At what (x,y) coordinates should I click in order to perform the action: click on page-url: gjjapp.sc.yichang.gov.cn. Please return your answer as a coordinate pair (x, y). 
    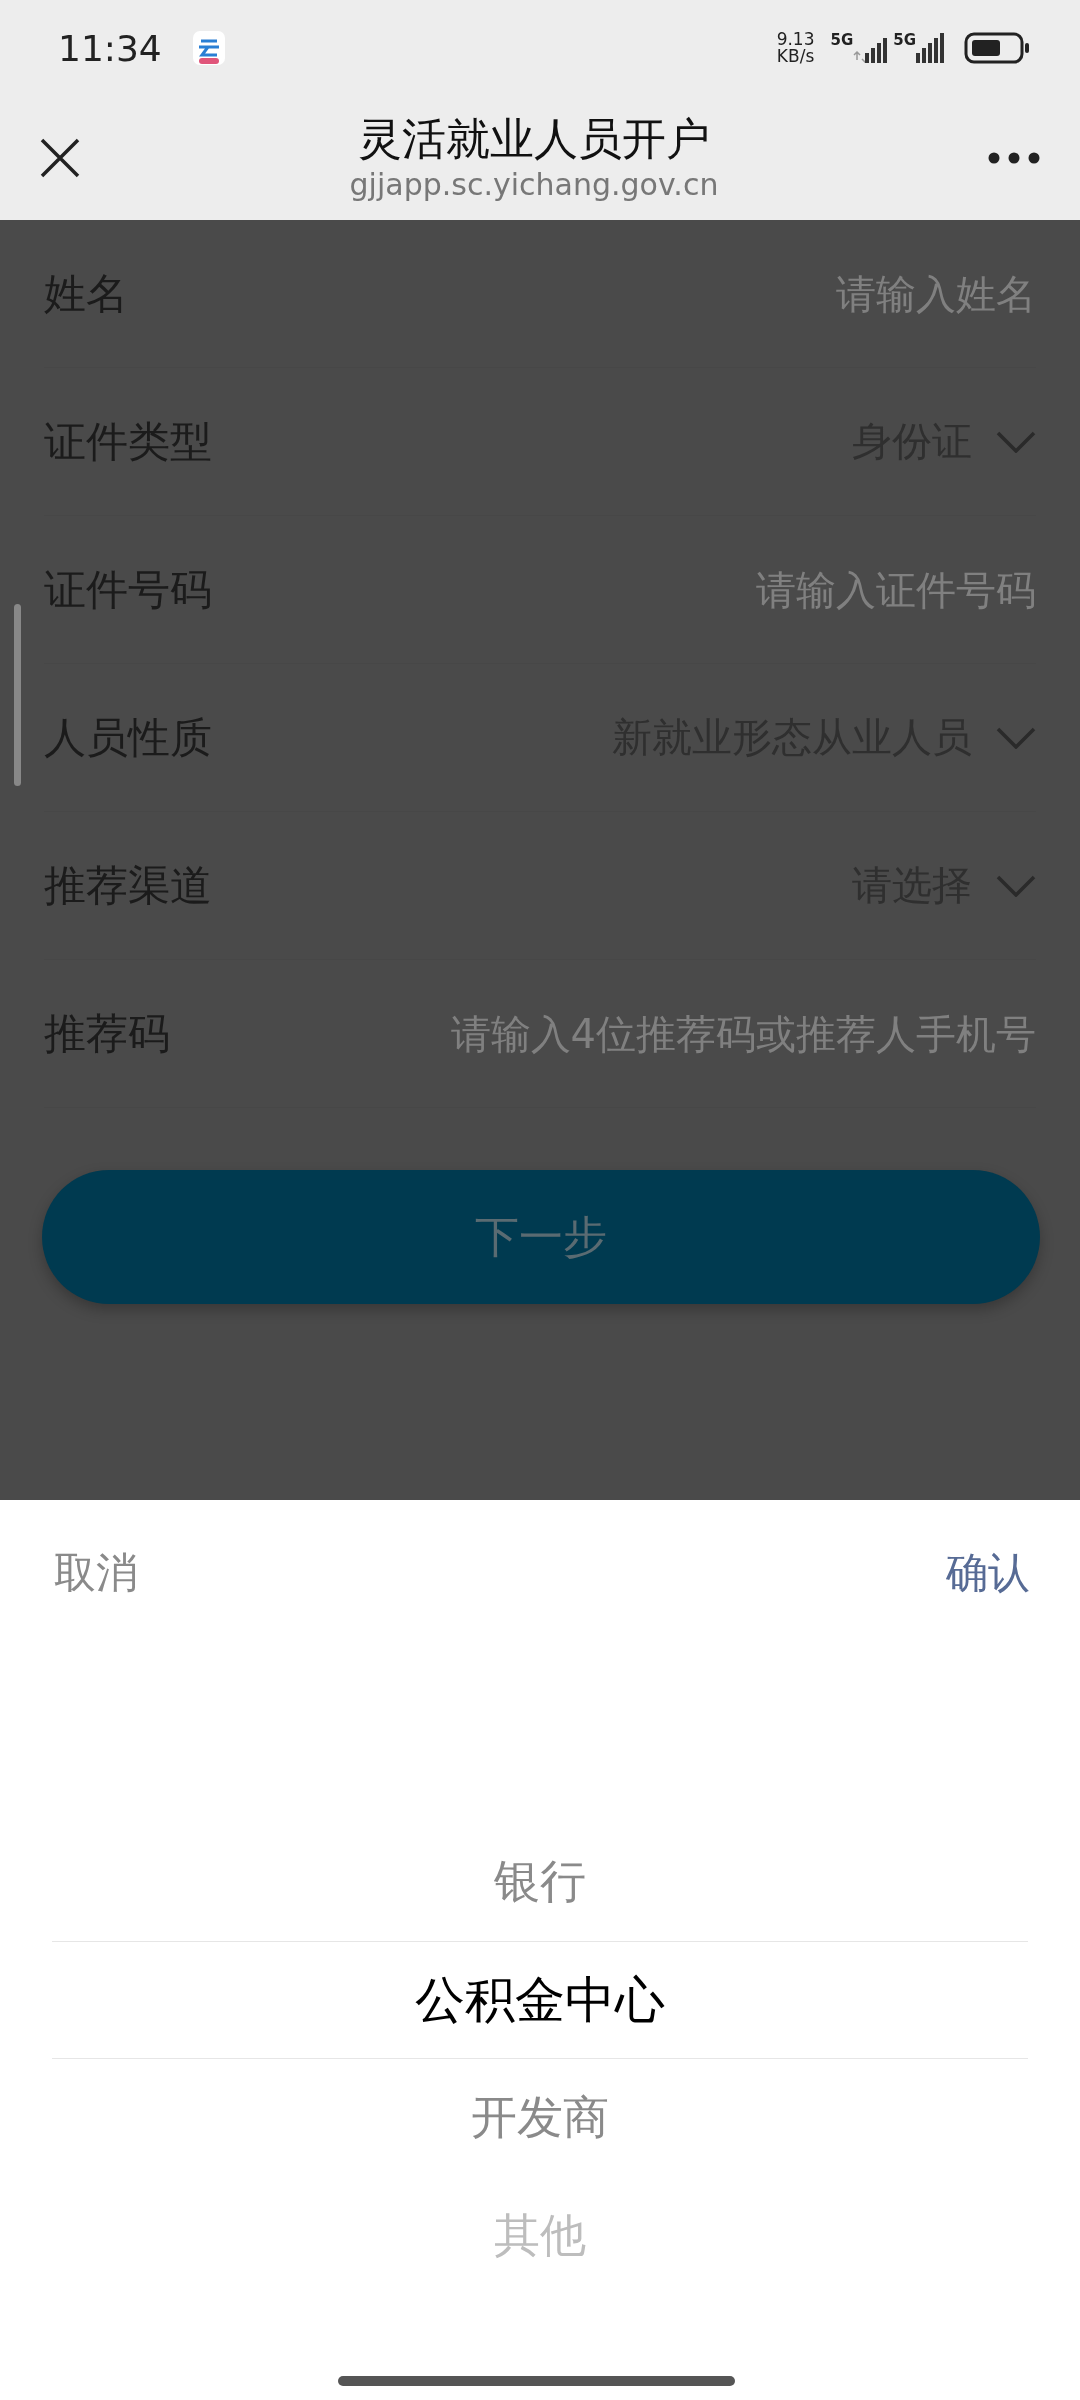
    Looking at the image, I should click on (534, 185).